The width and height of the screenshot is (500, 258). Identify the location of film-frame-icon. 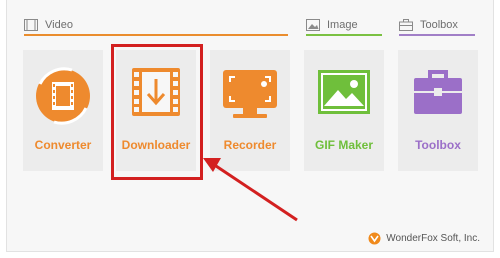
(31, 25).